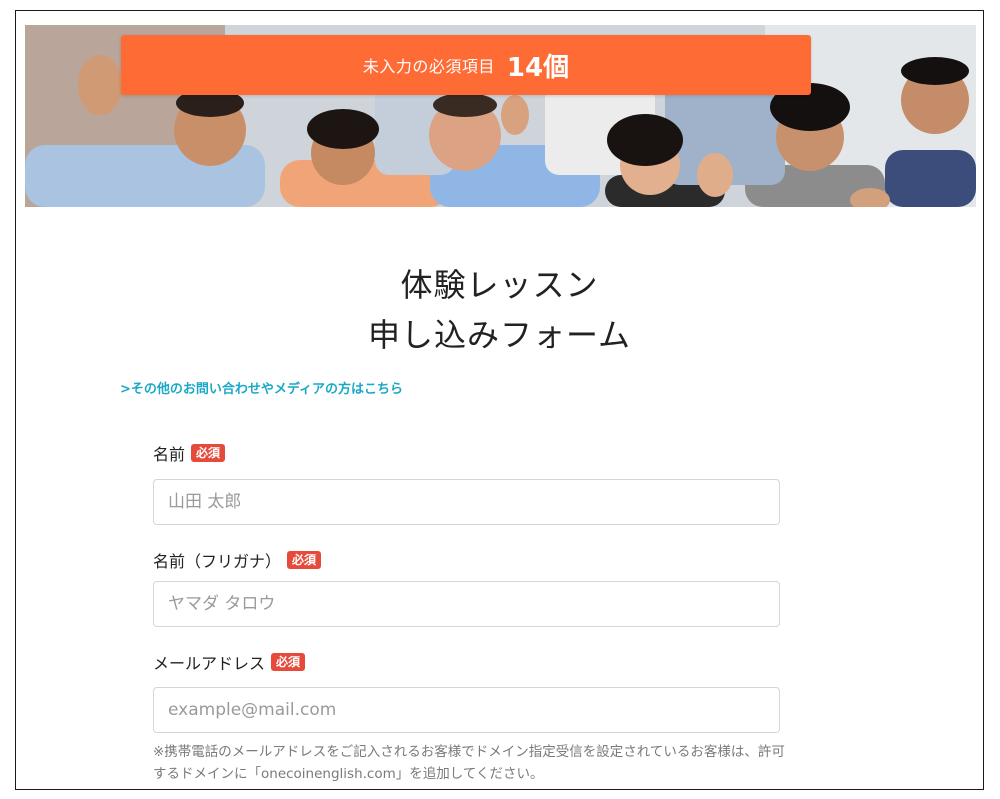 The width and height of the screenshot is (1000, 799). Describe the element at coordinates (499, 285) in the screenshot. I see `page-title-line1: 体験レッスン` at that location.